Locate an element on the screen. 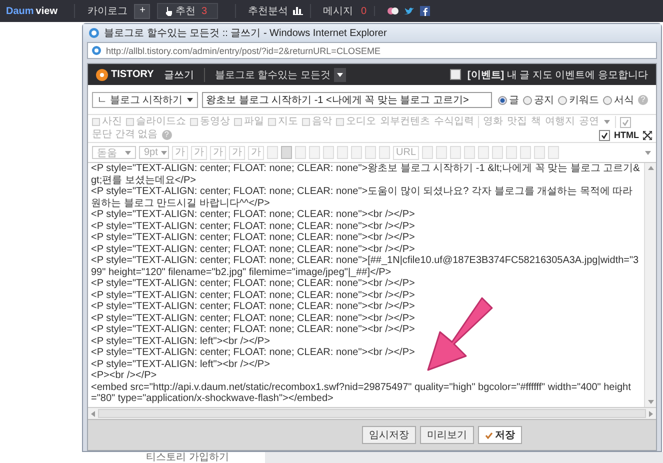 This screenshot has height=463, width=663. url-button: URL is located at coordinates (406, 153).